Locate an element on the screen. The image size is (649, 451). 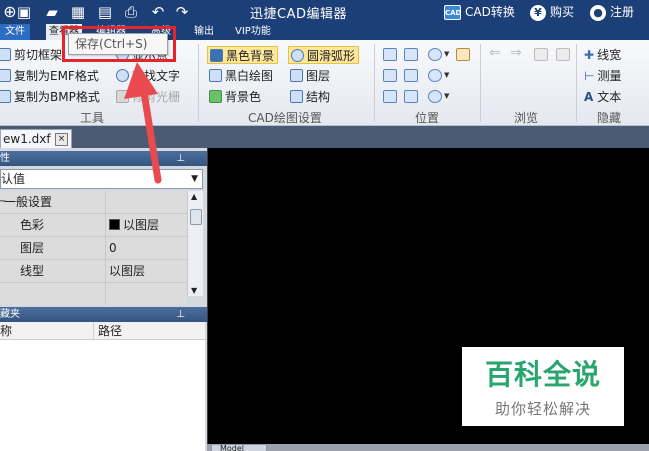
scroll-down-icon: ▼ is located at coordinates (194, 290).